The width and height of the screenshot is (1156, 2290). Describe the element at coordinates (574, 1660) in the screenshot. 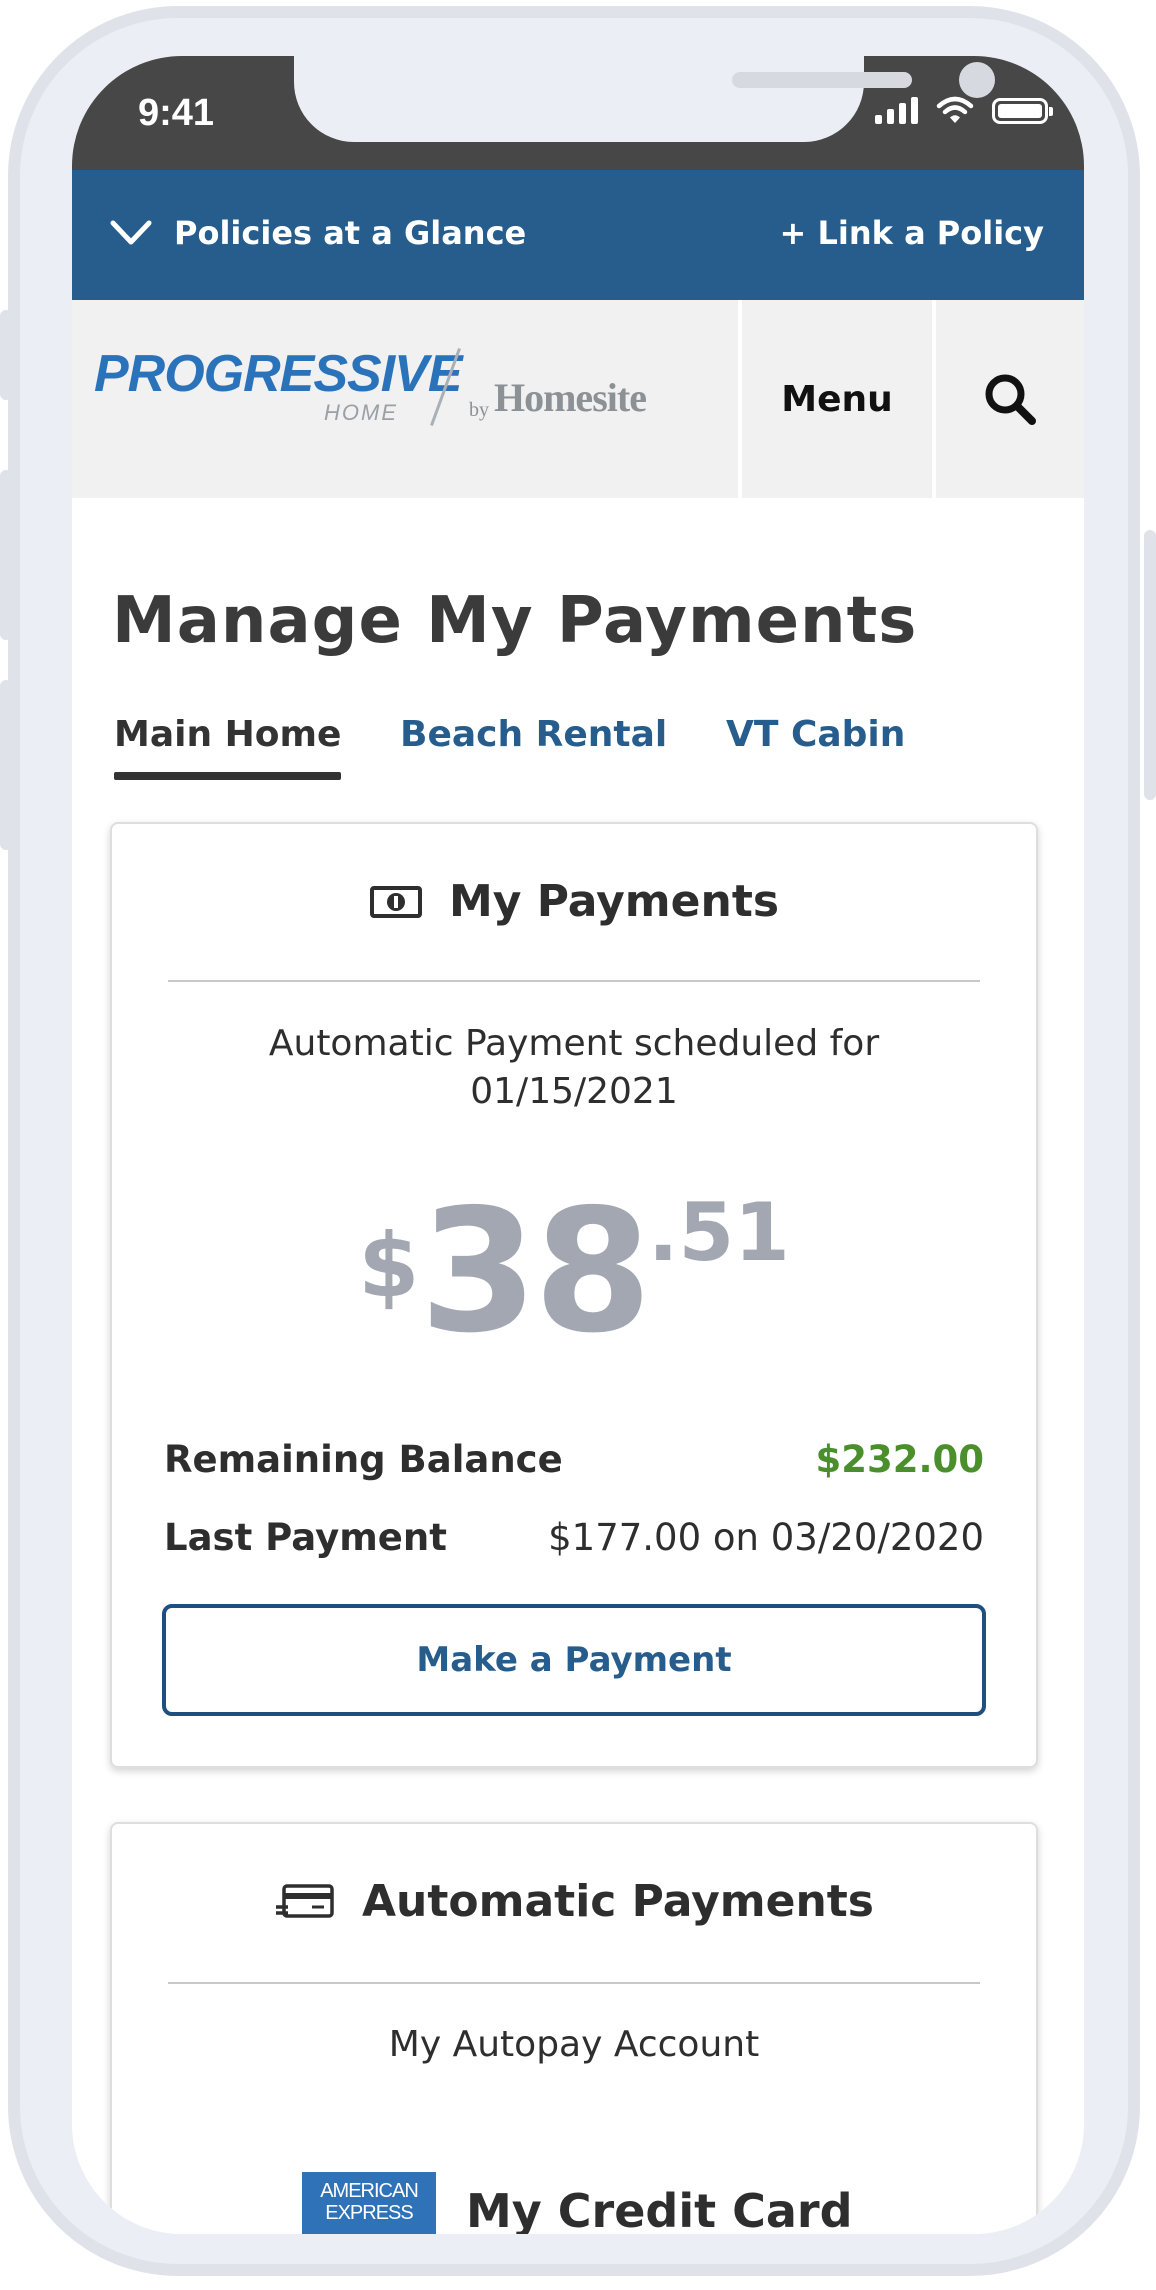

I see `make-a-payment-button: Make a Payment` at that location.